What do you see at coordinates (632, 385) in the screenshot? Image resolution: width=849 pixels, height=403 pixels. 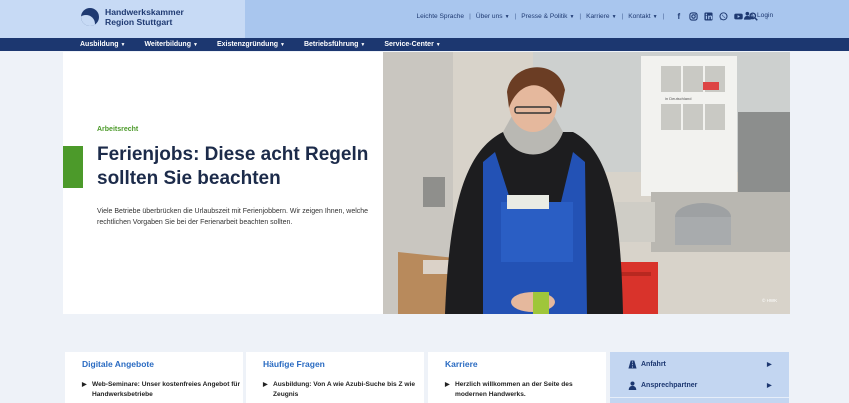 I see `person-icon` at bounding box center [632, 385].